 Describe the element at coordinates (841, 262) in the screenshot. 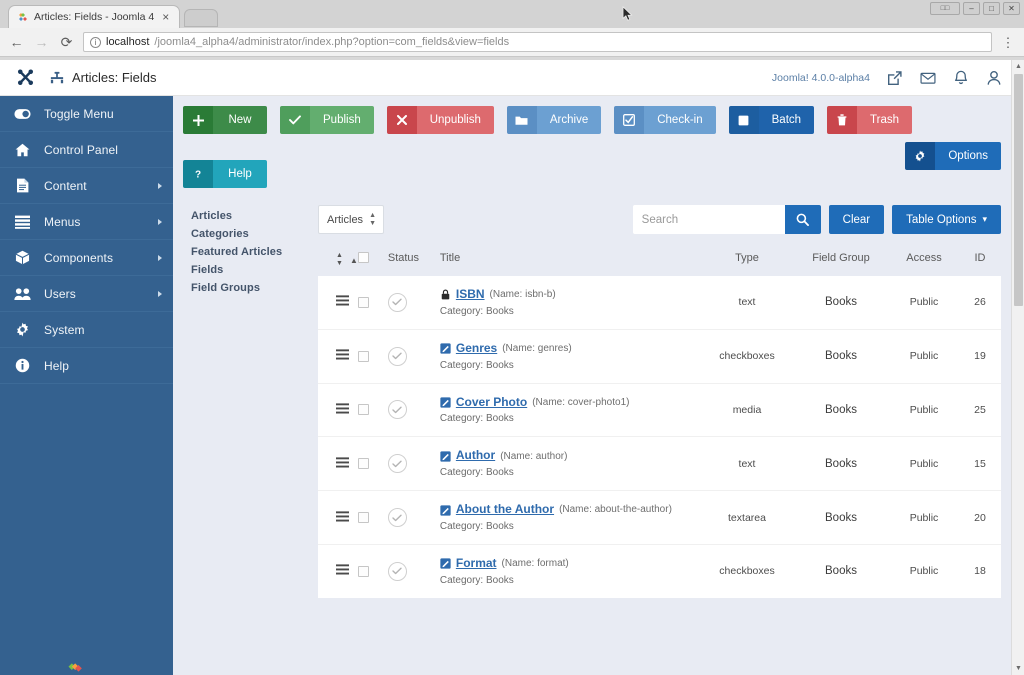

I see `col-field-group-header: Field Group` at that location.